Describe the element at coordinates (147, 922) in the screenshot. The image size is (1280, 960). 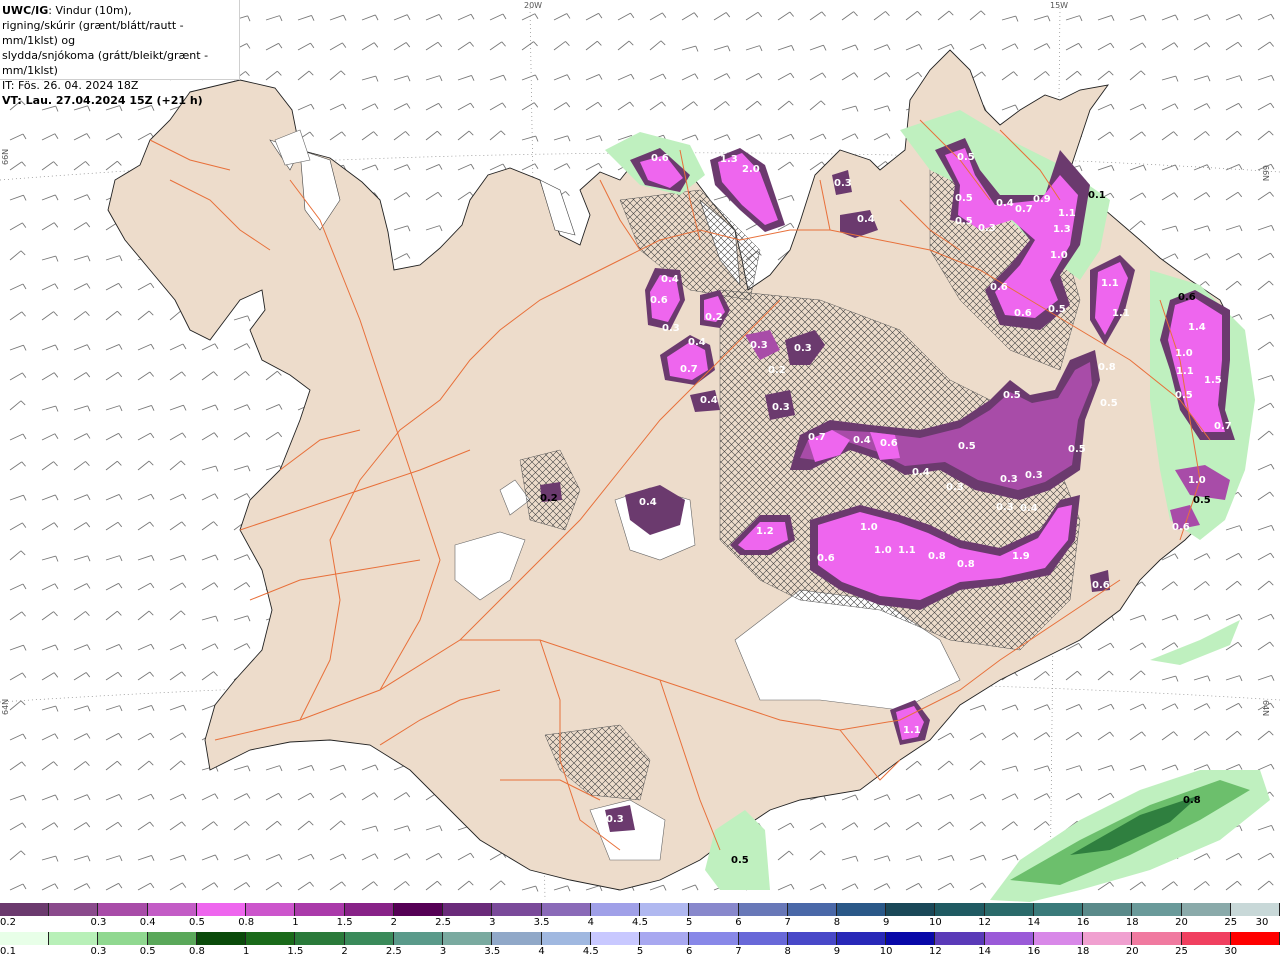
I see `scale-label: 0.4` at that location.